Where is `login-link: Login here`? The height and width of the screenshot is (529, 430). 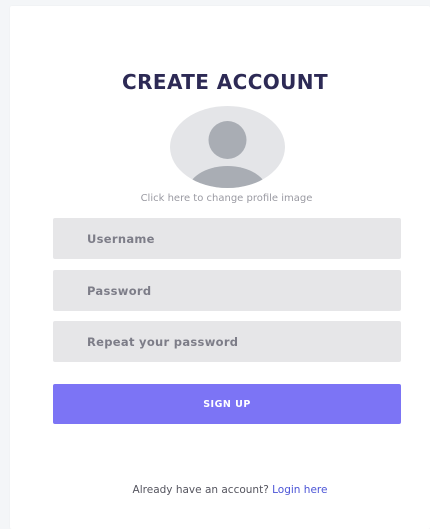 login-link: Login here is located at coordinates (299, 490).